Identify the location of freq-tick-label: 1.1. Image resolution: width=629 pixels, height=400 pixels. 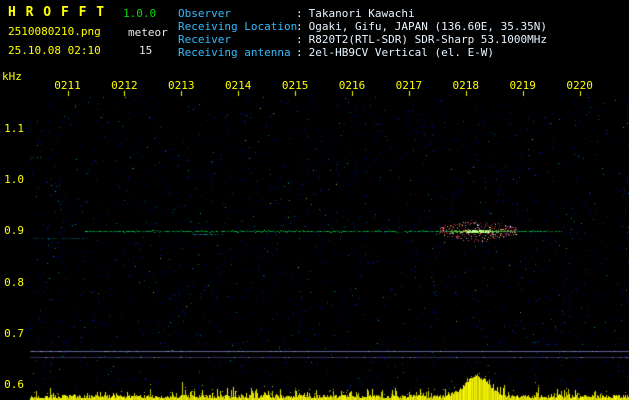
(14, 128).